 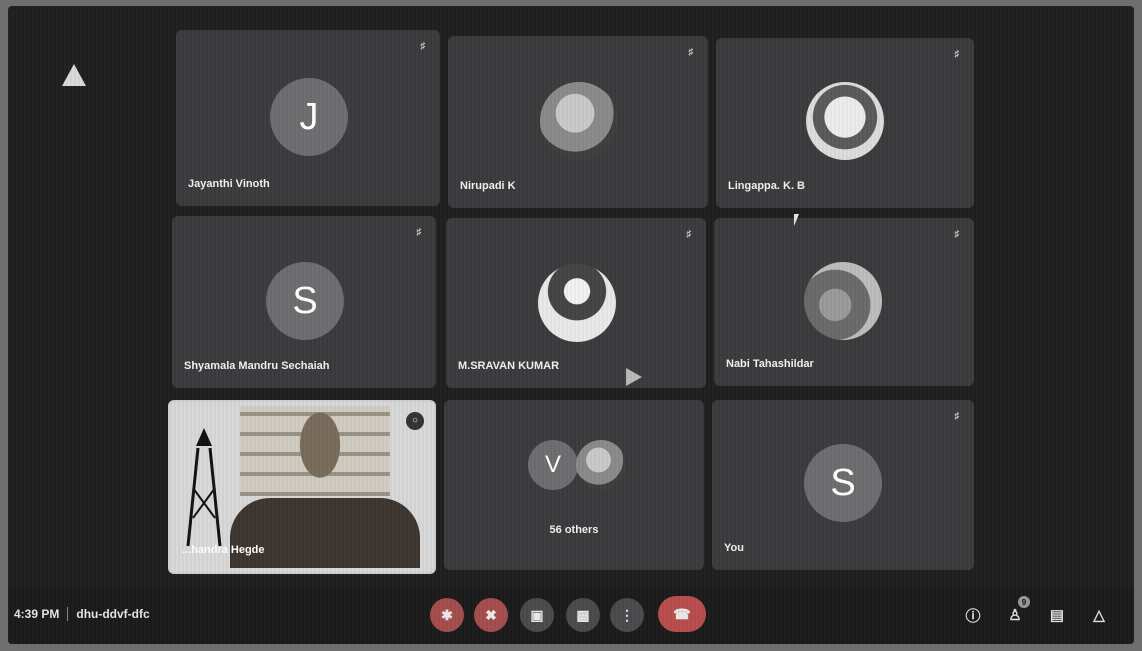 I want to click on camera-toggle-button: ✖, so click(x=491, y=615).